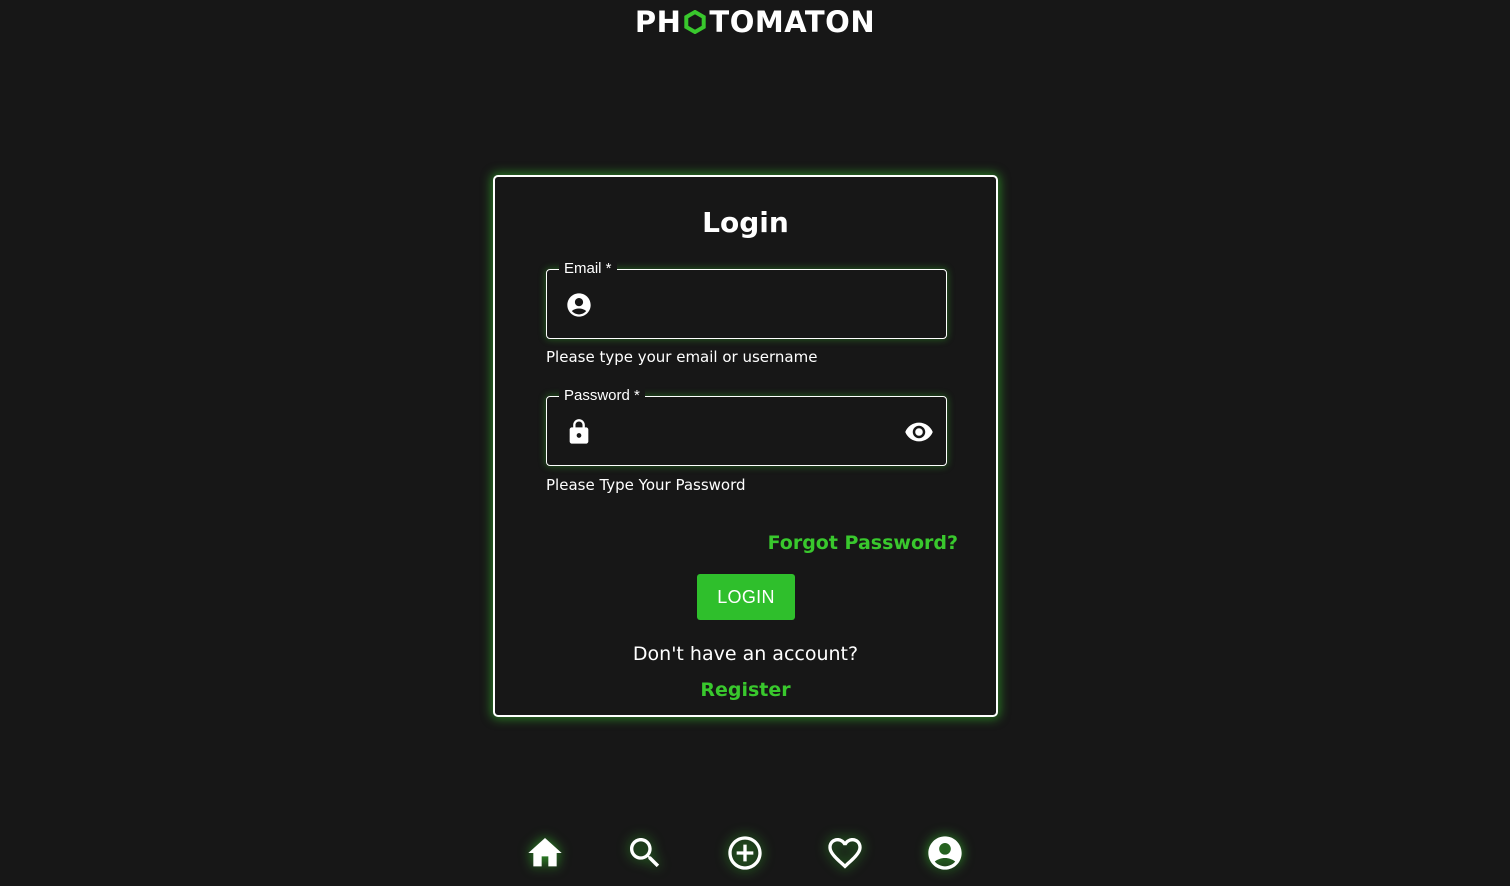  What do you see at coordinates (745, 222) in the screenshot?
I see `login-title: Login` at bounding box center [745, 222].